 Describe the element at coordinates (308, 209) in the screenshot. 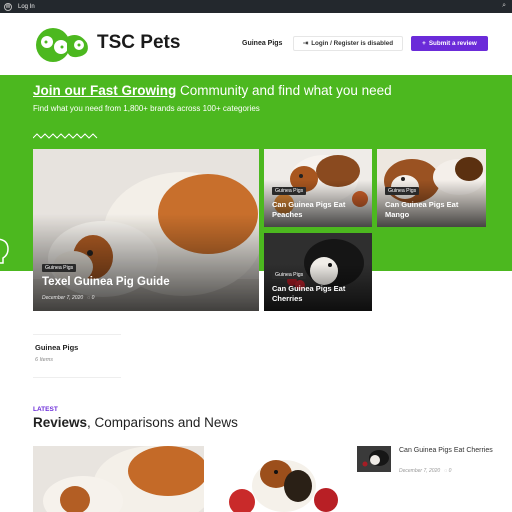

I see `post-title-peaches: Can Guinea Pigs Eat Peaches` at that location.